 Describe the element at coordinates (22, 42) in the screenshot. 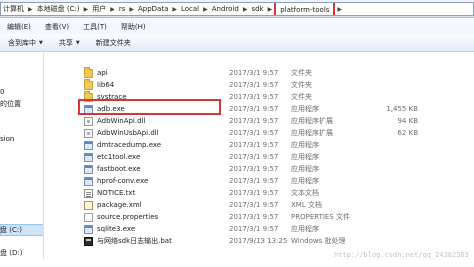

I see `include-in-library-label: 含到库中` at that location.